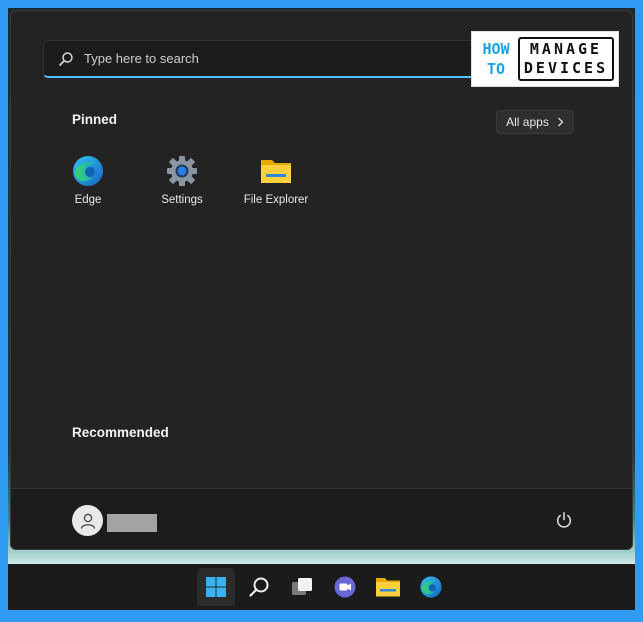 The height and width of the screenshot is (622, 643). I want to click on logo-text-to: TO, so click(496, 69).